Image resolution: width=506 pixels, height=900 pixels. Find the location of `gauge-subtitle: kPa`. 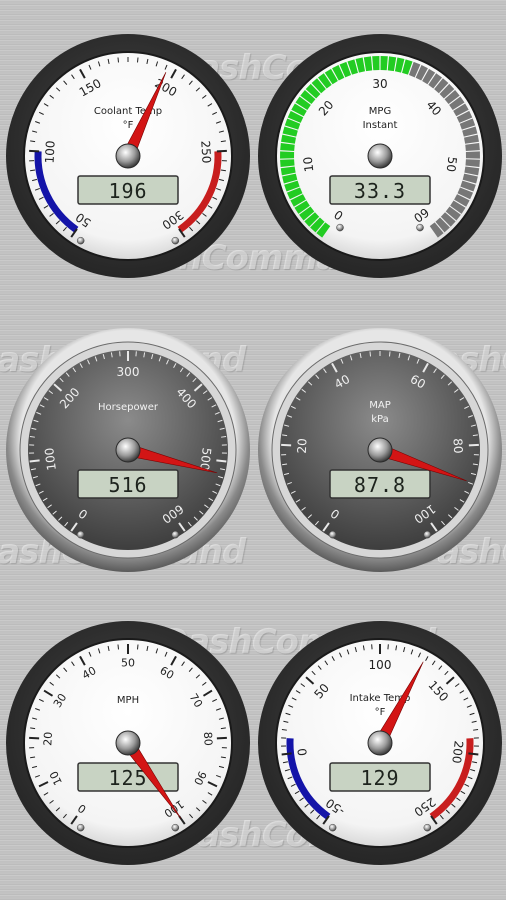

gauge-subtitle: kPa is located at coordinates (380, 419).